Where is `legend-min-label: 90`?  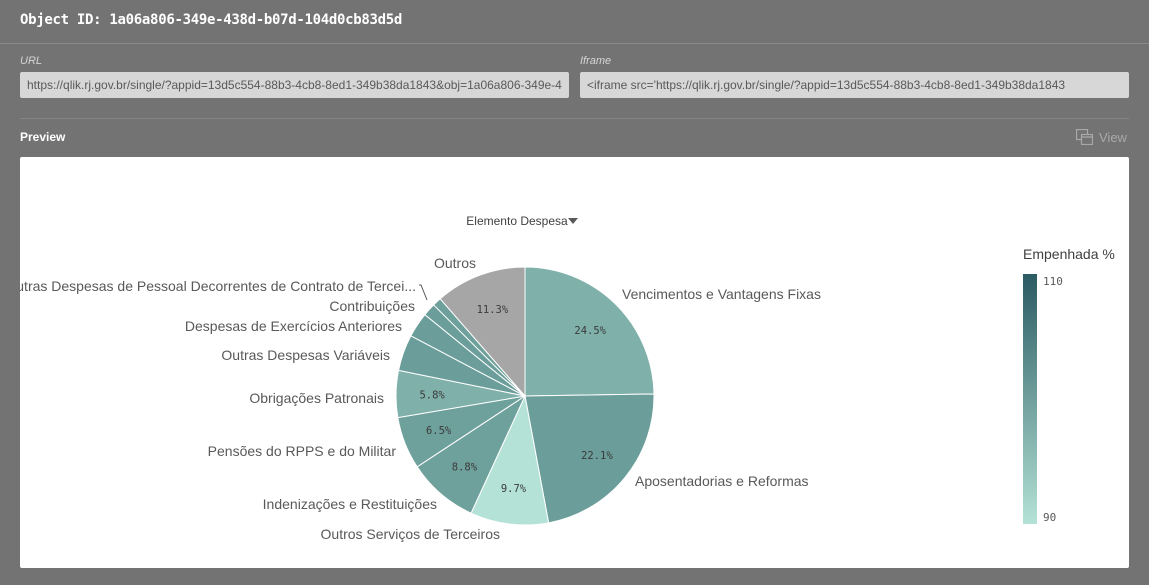
legend-min-label: 90 is located at coordinates (1049, 517).